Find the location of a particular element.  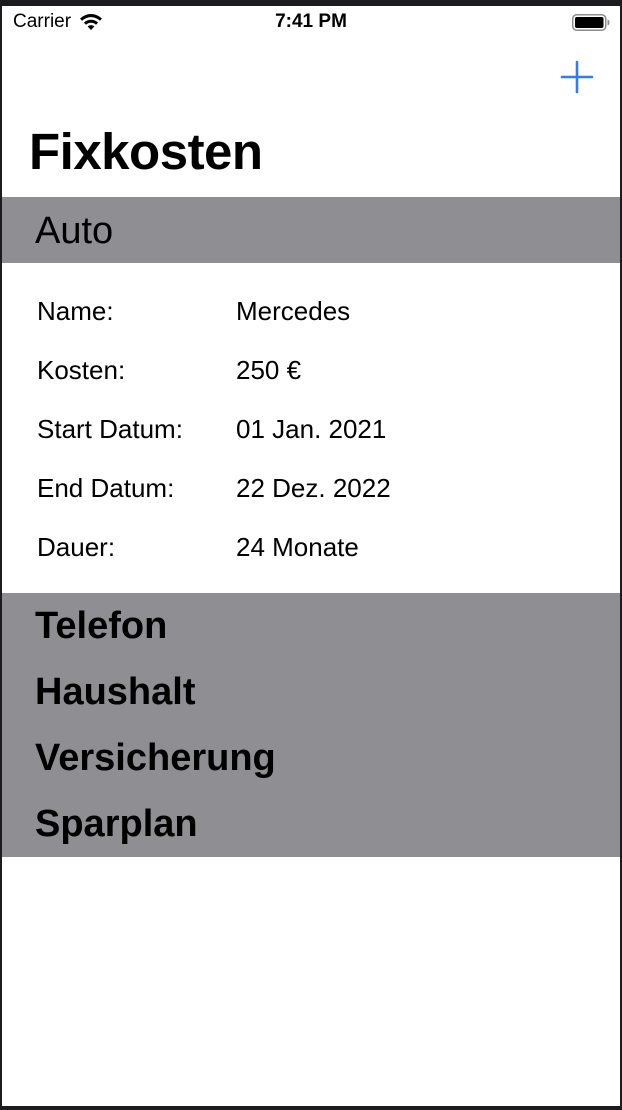

section-label: Sparplan is located at coordinates (116, 824).